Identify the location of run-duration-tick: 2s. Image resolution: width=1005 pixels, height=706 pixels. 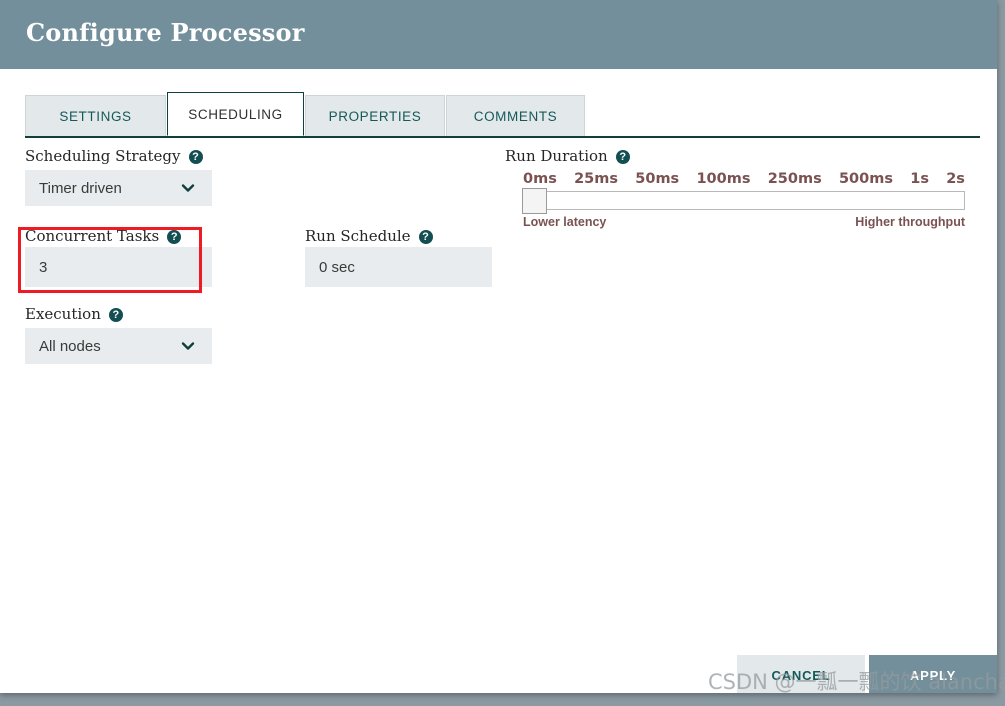
(955, 179).